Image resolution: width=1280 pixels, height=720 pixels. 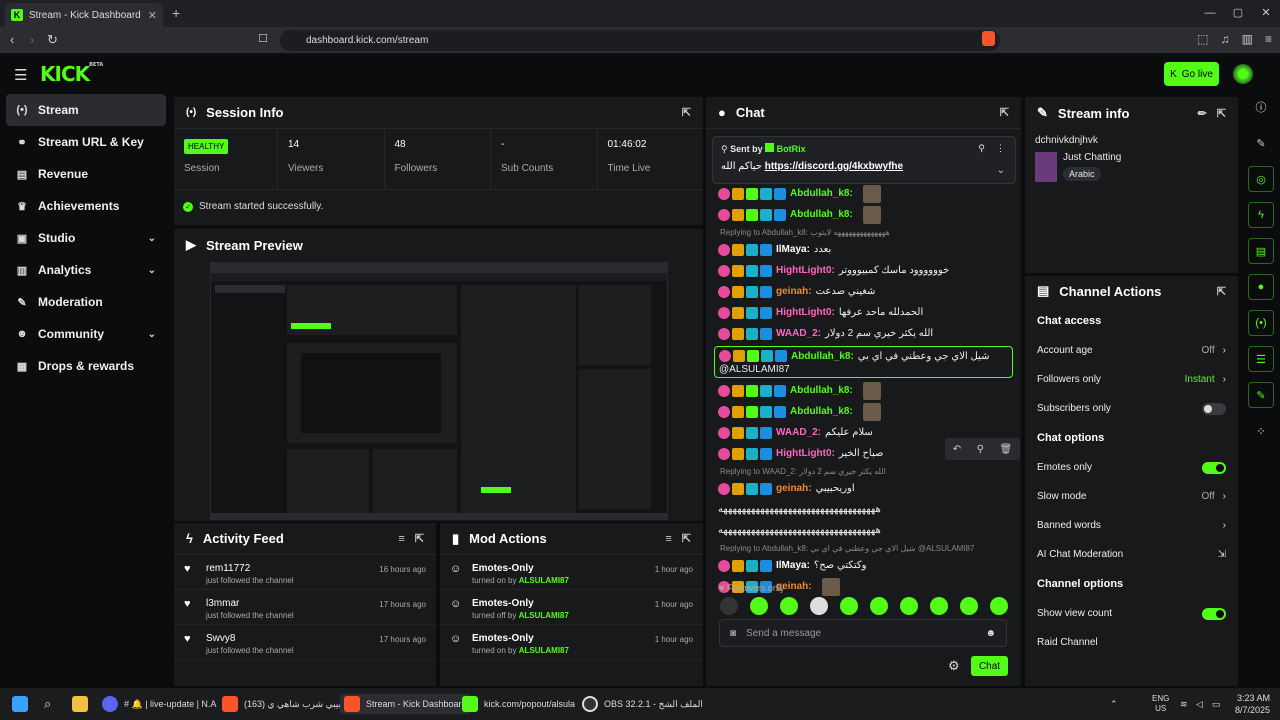 What do you see at coordinates (863, 488) in the screenshot?
I see `chat-message: geinah: اوريحبيبي` at bounding box center [863, 488].